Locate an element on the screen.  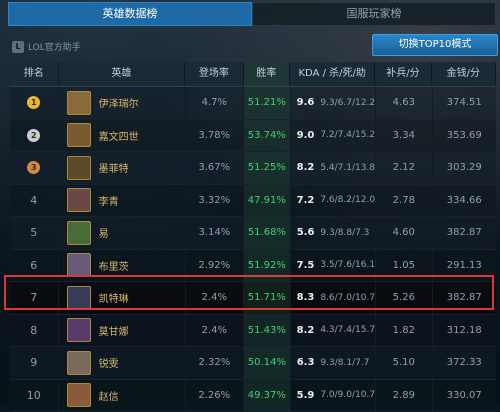
gold-per-min: 330.07 is located at coordinates (464, 396).